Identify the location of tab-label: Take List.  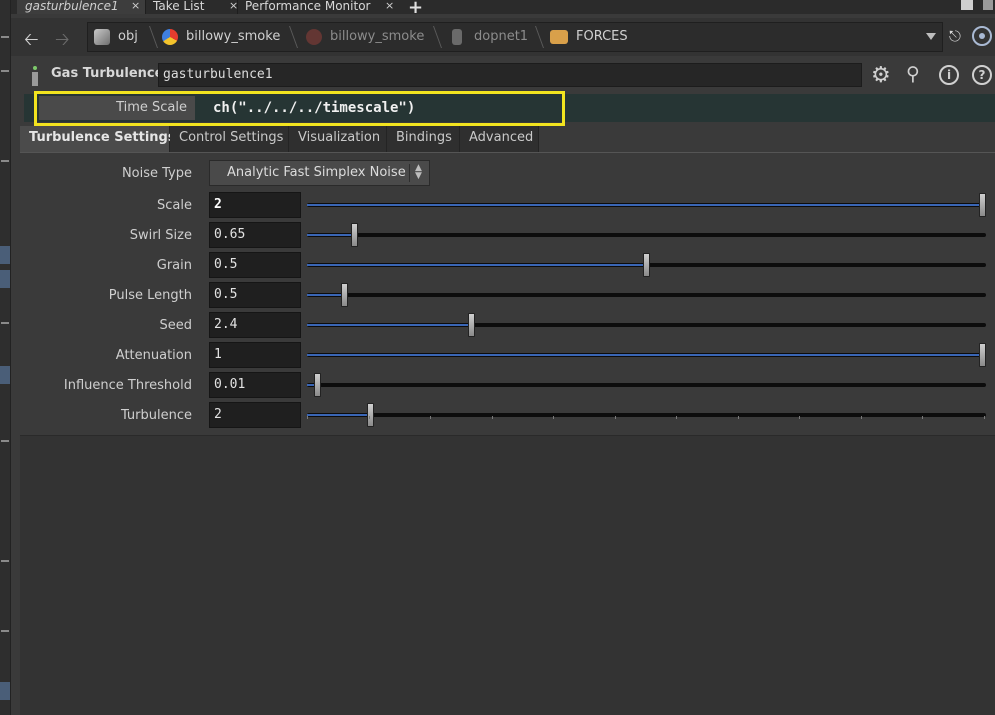
(179, 6).